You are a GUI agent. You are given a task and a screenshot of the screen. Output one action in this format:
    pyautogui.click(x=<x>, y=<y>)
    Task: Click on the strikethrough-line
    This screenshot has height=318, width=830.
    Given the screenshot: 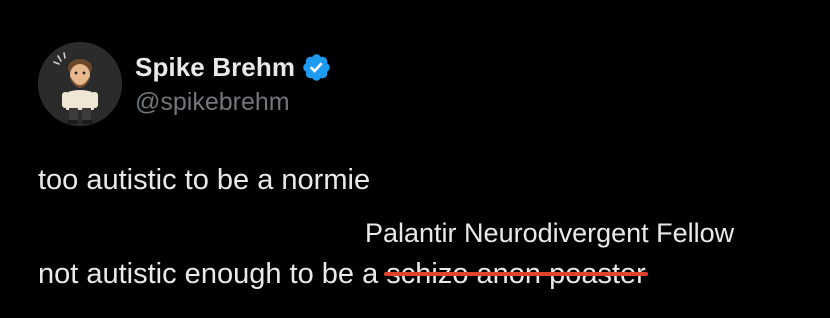 What is the action you would take?
    pyautogui.click(x=516, y=274)
    